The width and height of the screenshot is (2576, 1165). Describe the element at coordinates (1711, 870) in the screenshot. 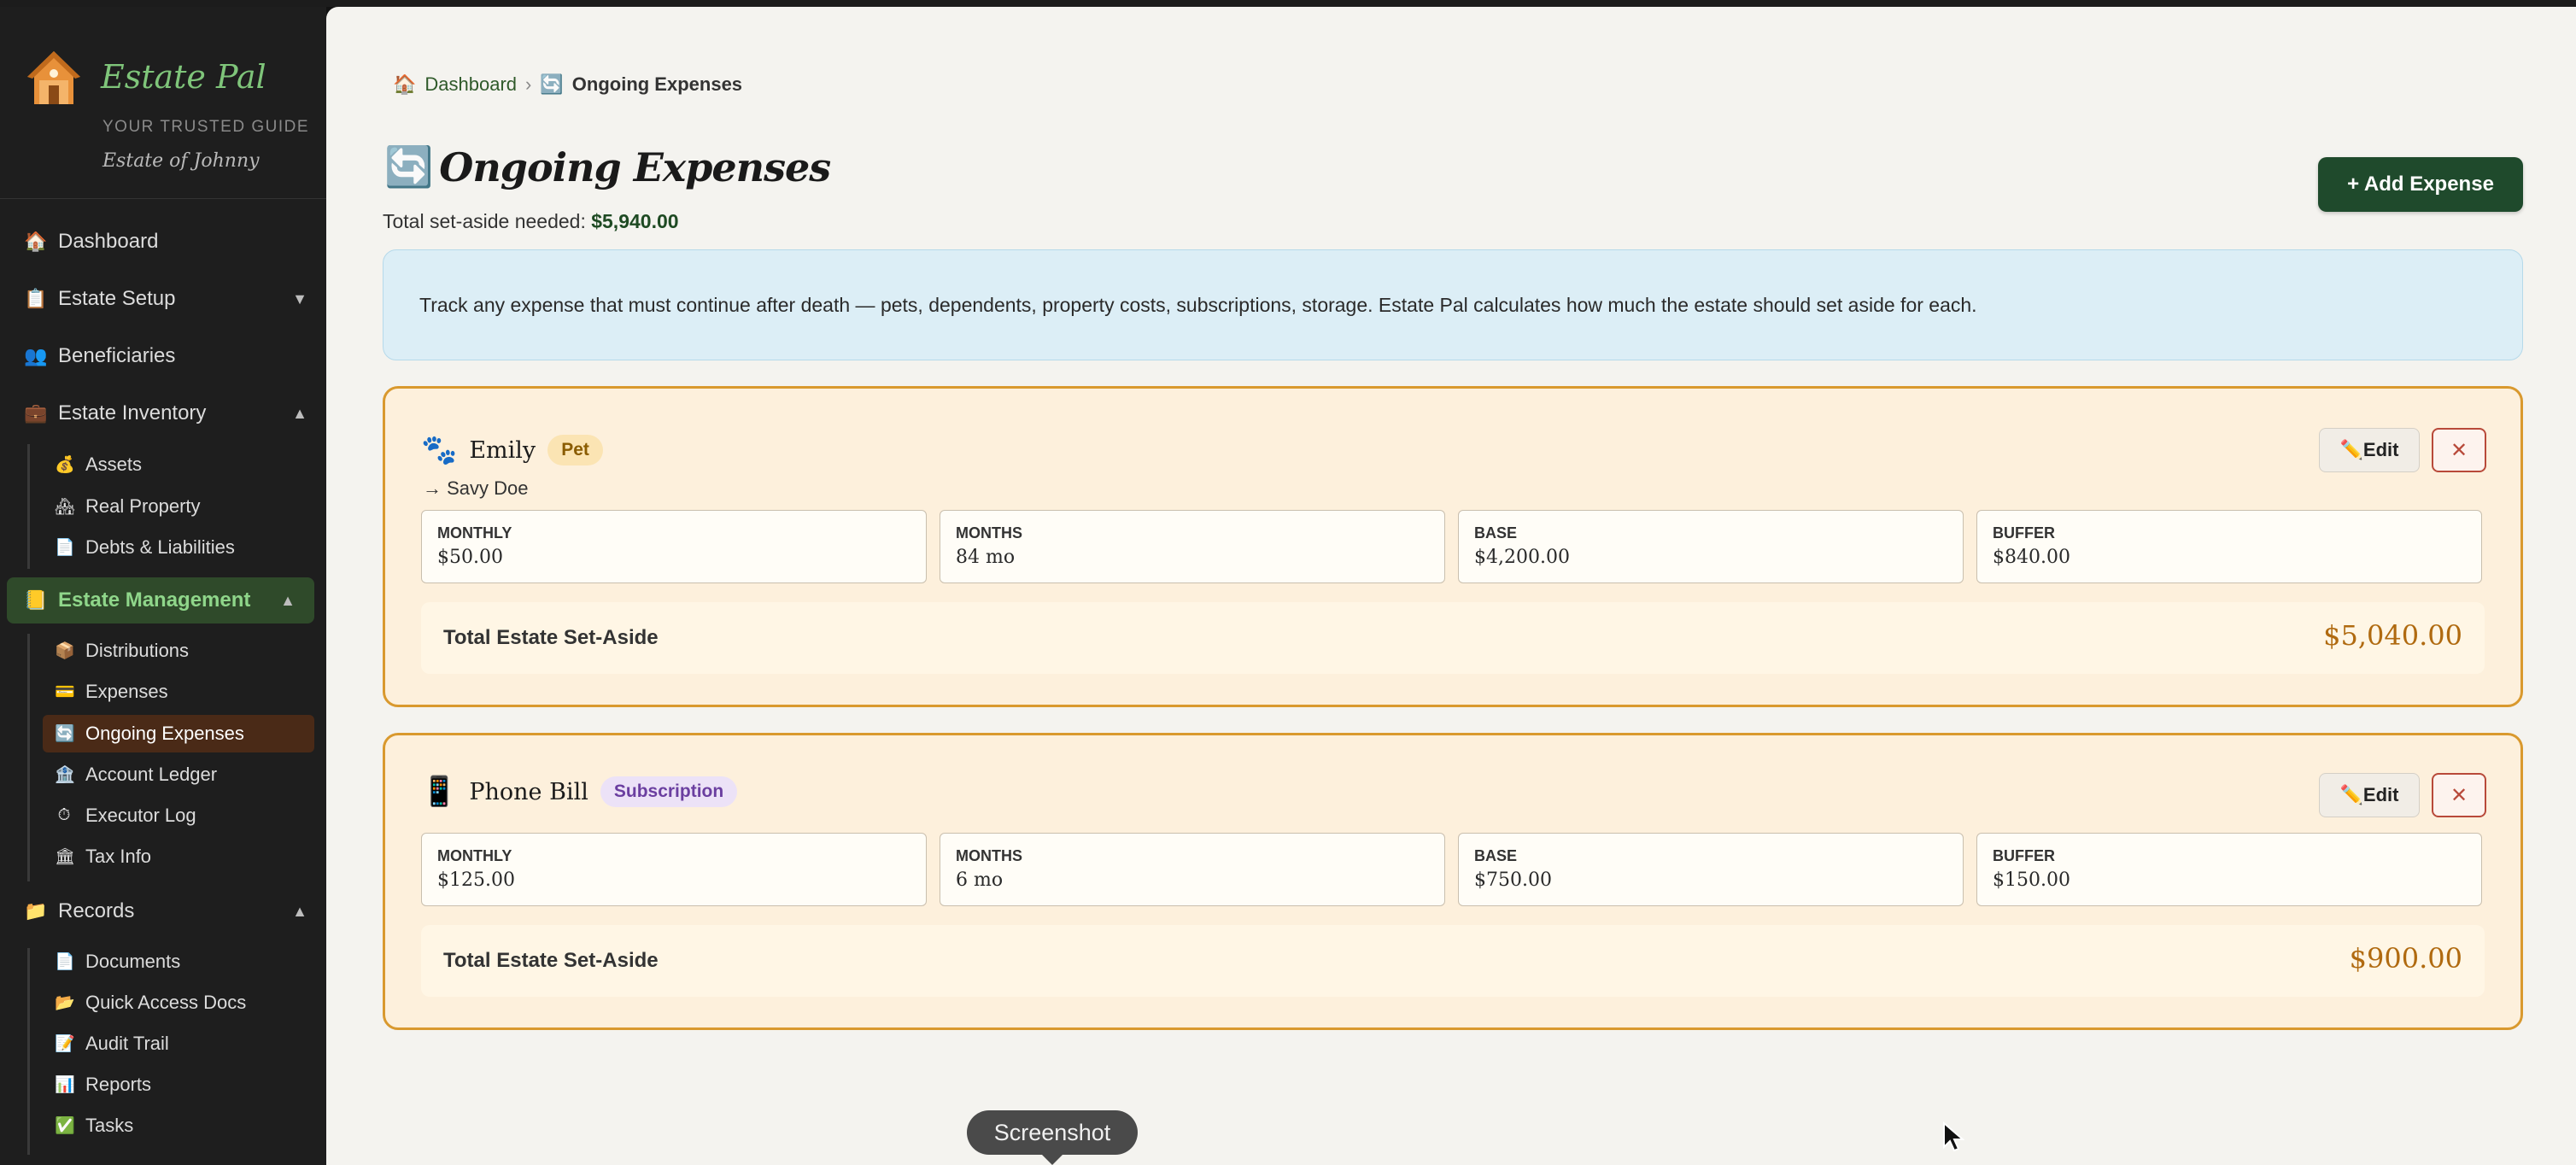

I see `stat-base: BASE $750.00` at that location.